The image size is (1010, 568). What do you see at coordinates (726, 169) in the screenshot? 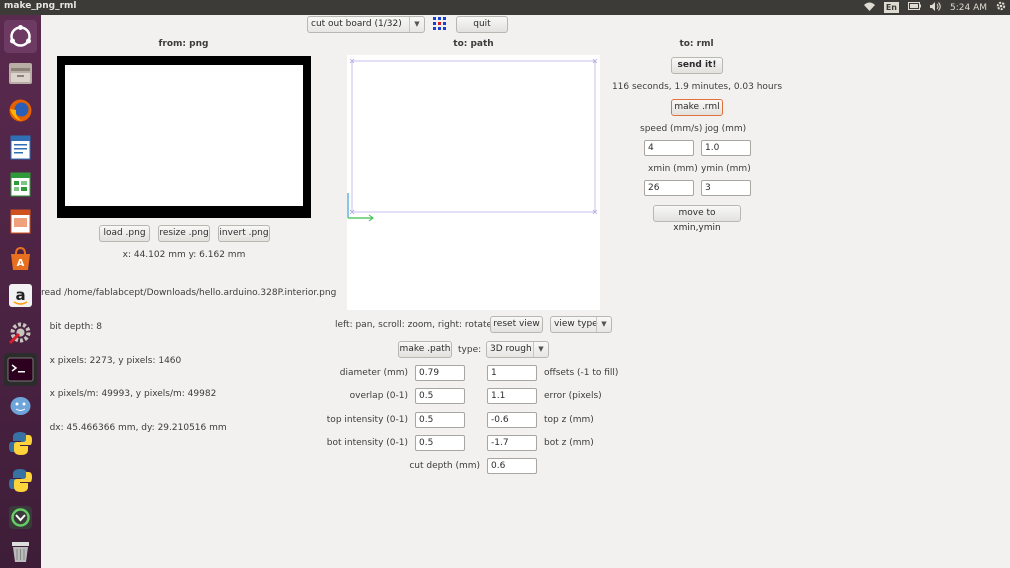
I see `ymin-label: ymin (mm)` at bounding box center [726, 169].